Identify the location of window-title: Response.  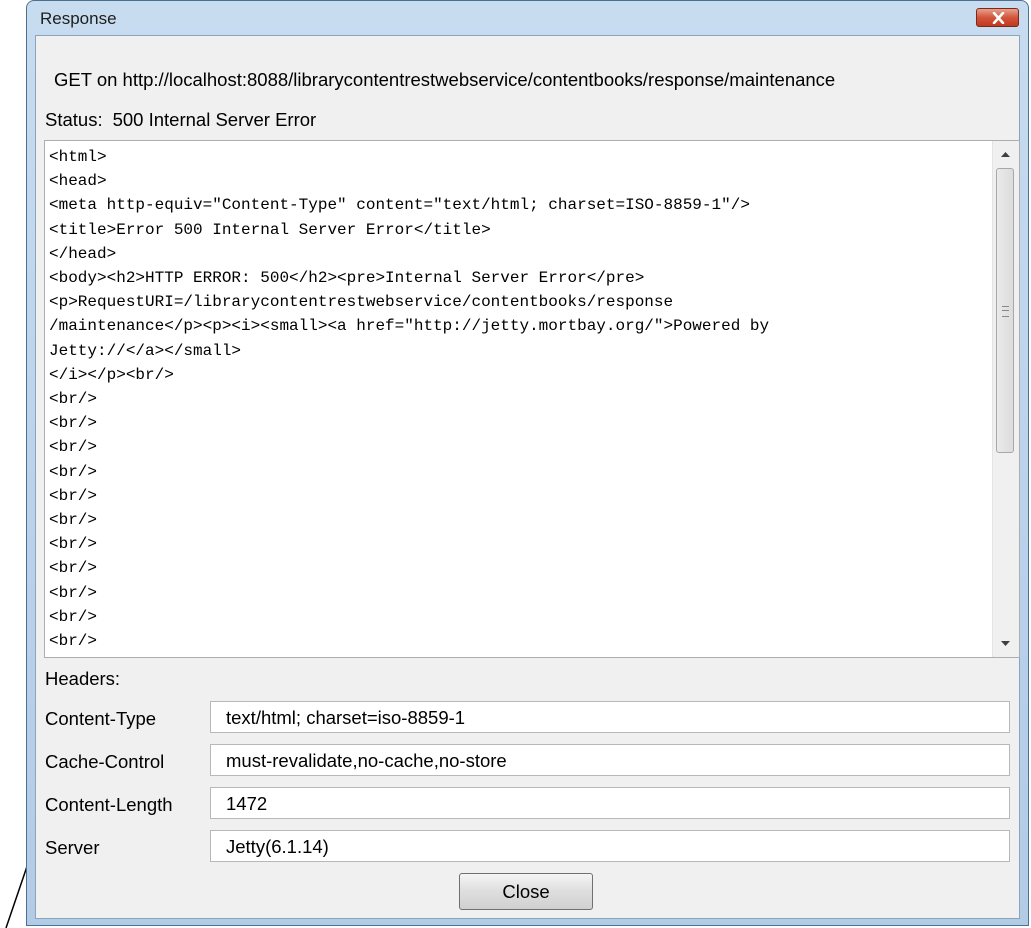
(78, 18).